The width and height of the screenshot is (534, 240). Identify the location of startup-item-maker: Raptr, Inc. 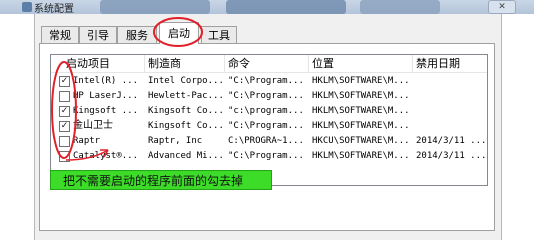
(175, 141).